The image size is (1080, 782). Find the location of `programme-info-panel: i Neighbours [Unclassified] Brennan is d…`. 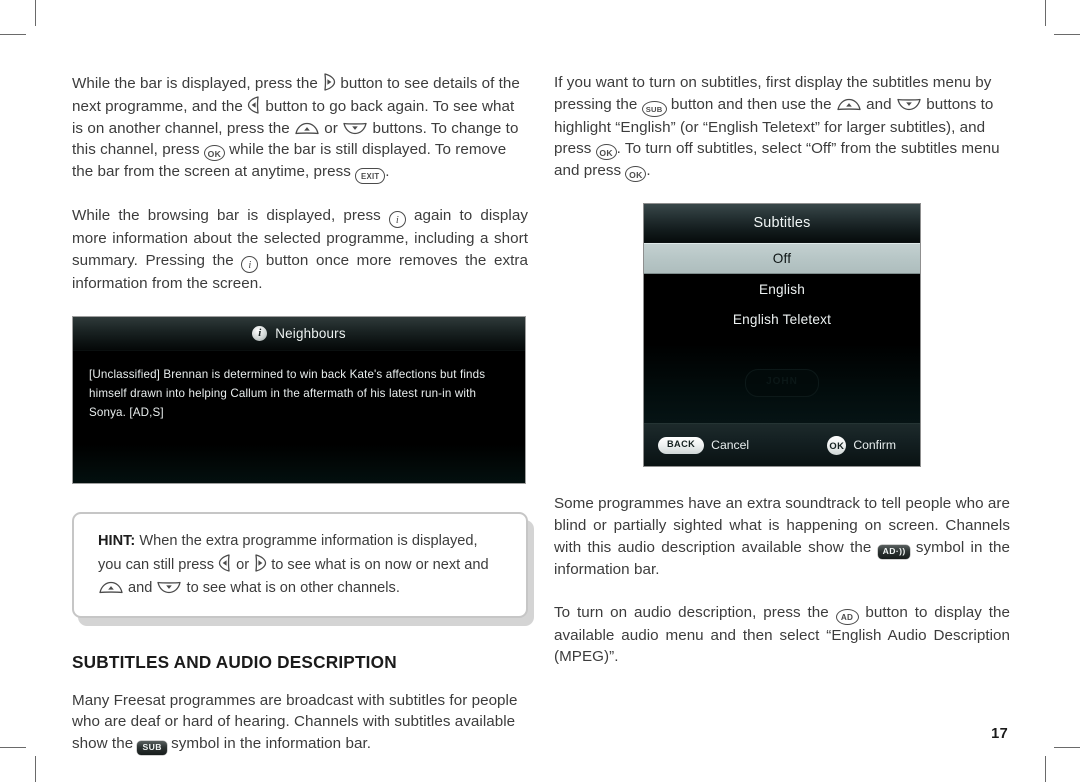

programme-info-panel: i Neighbours [Unclassified] Brennan is d… is located at coordinates (299, 399).